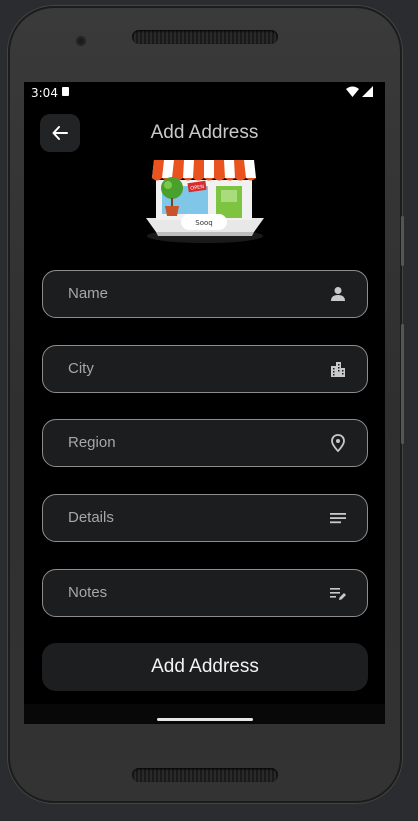 The image size is (418, 821). Describe the element at coordinates (204, 93) in the screenshot. I see `status-bar: 3:04` at that location.